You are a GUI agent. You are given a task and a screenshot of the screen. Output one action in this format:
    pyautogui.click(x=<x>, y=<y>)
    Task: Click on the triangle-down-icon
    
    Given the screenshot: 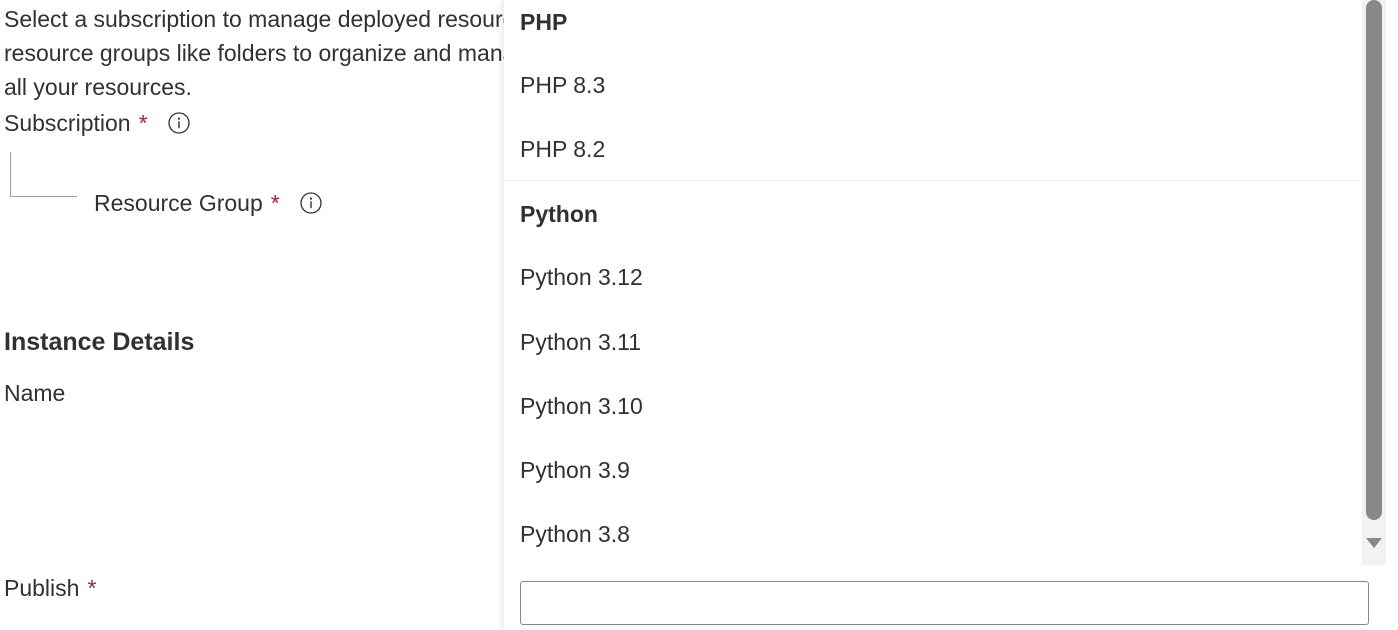 What is the action you would take?
    pyautogui.click(x=1374, y=543)
    